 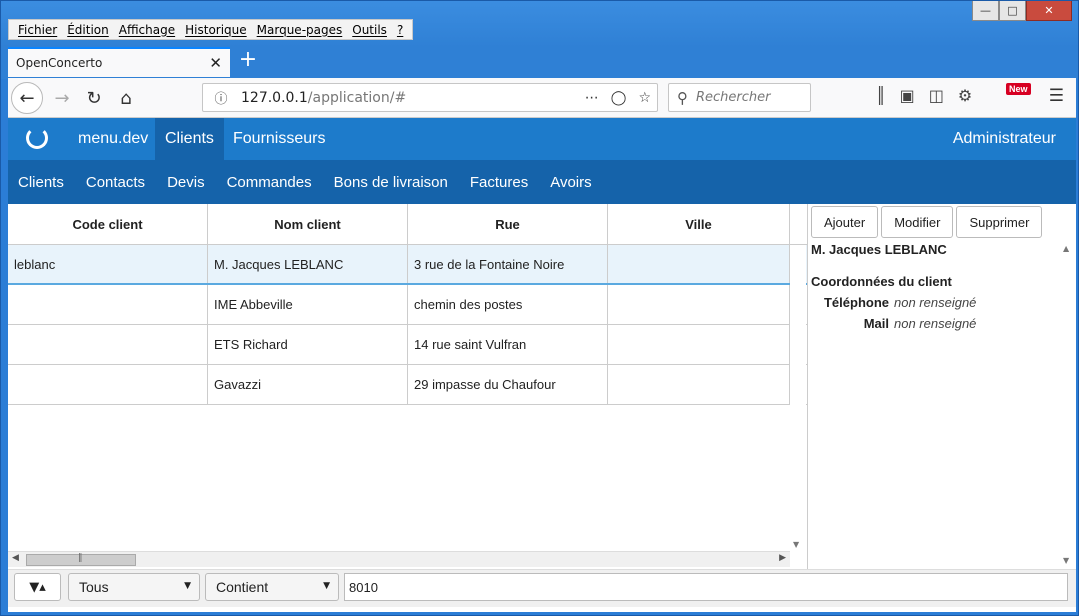 I want to click on client-name: M. Jacques LEBLANC, so click(x=879, y=249).